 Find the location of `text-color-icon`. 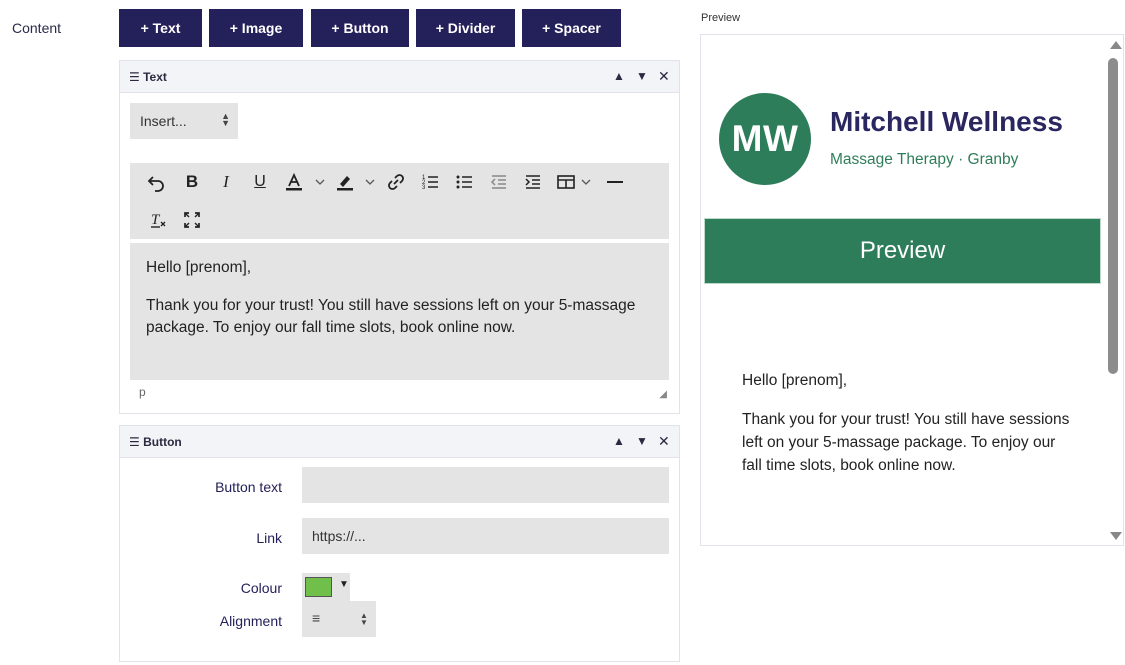

text-color-icon is located at coordinates (294, 182).